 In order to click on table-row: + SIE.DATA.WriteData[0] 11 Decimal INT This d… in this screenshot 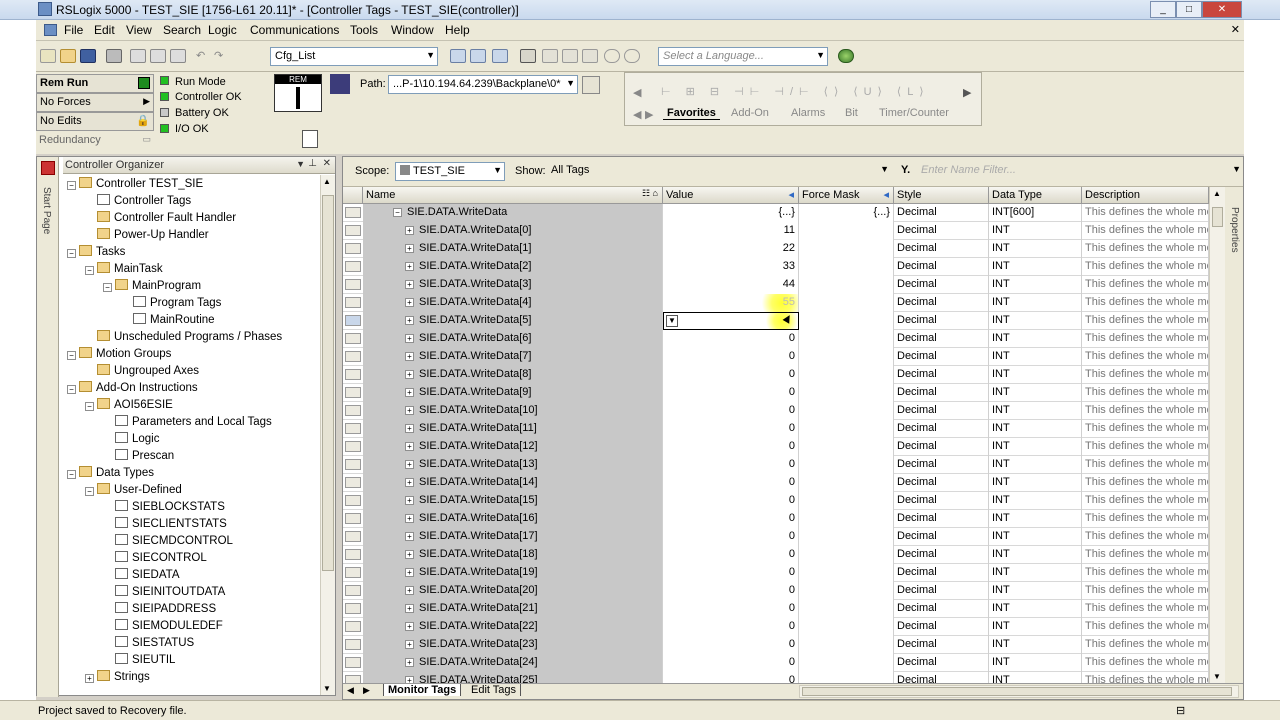, I will do `click(776, 231)`.